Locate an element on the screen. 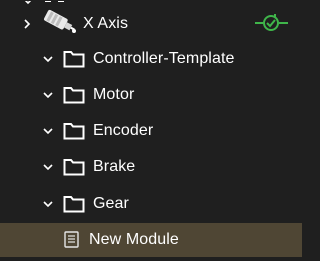 This screenshot has height=261, width=320. module-label: New Module is located at coordinates (134, 239).